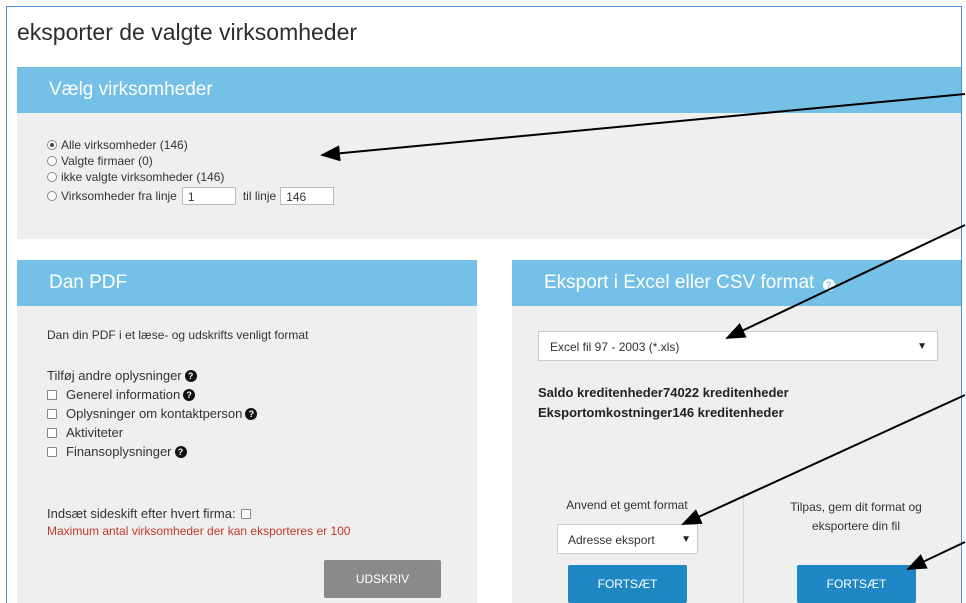  What do you see at coordinates (247, 283) in the screenshot?
I see `pdf-header: Dan PDF` at bounding box center [247, 283].